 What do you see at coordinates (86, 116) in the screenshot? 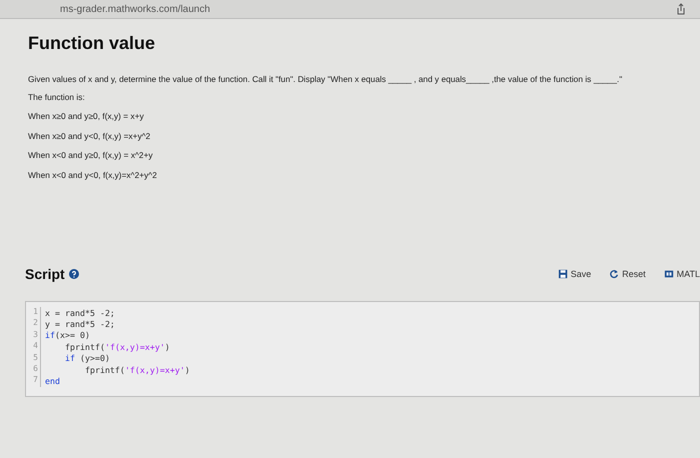
I see `function-case: When x≥0 and y≥0, f(x,y) = x+y` at bounding box center [86, 116].